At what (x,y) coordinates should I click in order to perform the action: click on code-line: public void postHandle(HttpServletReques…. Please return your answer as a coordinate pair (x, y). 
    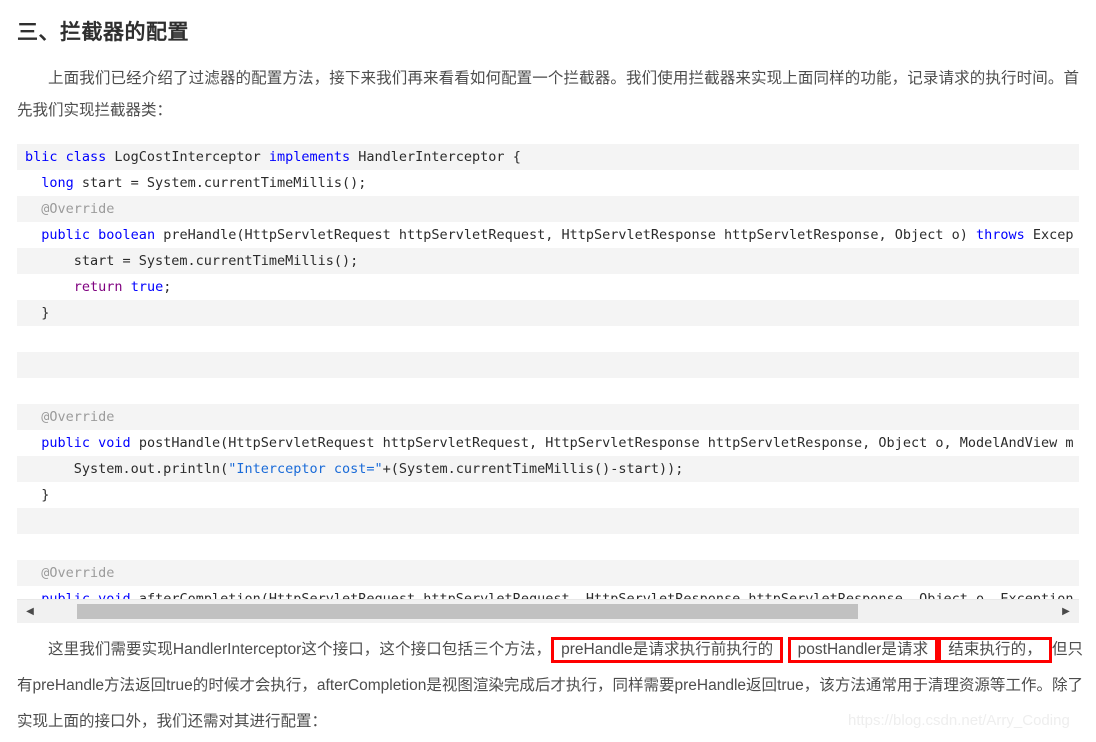
    Looking at the image, I should click on (548, 443).